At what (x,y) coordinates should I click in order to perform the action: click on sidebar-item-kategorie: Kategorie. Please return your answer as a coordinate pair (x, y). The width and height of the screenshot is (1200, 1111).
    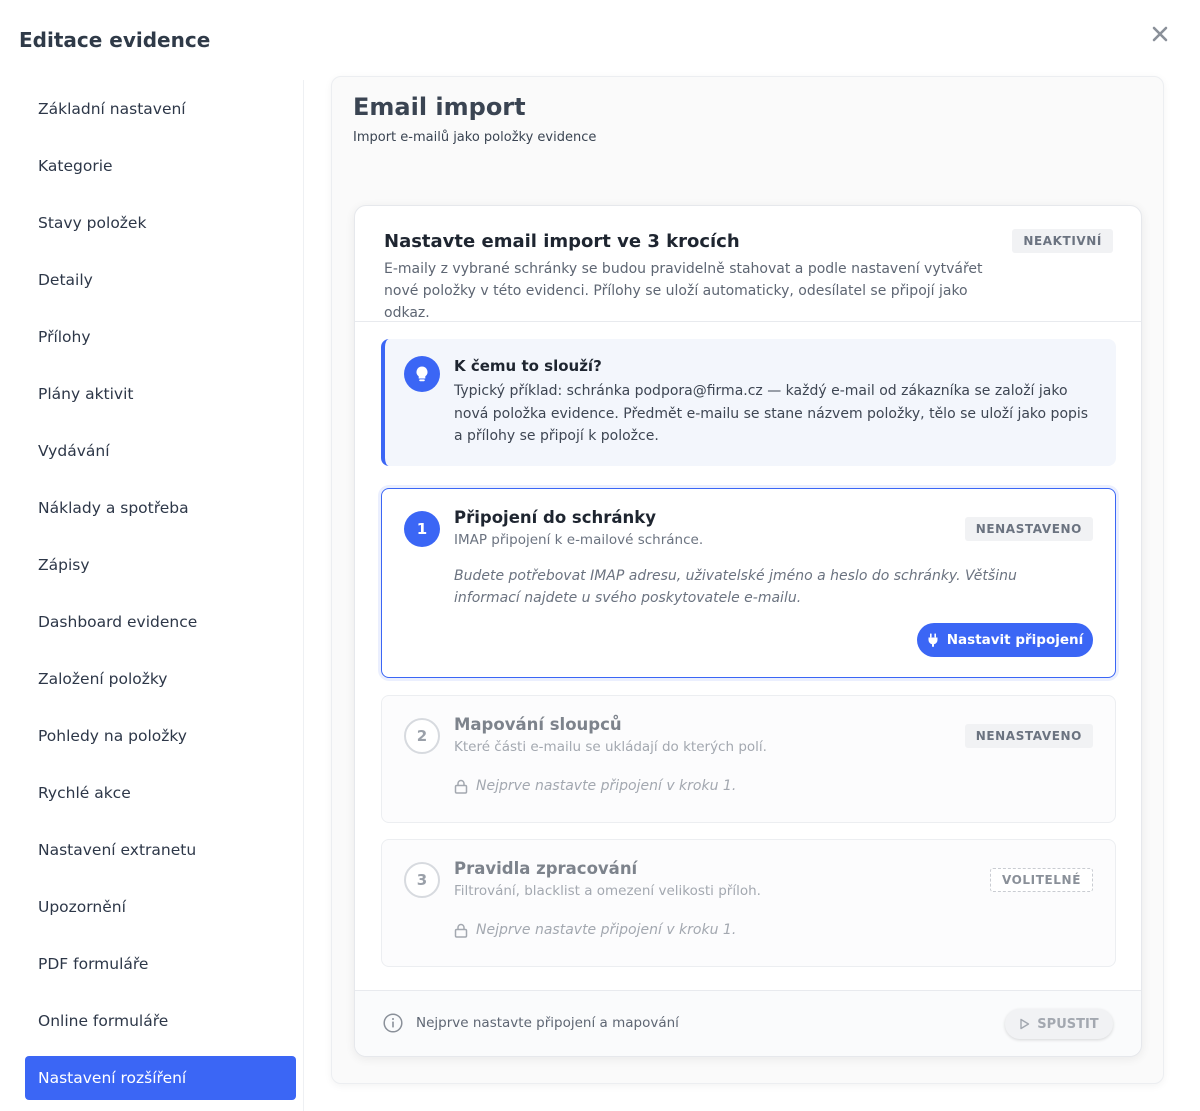
    Looking at the image, I should click on (160, 166).